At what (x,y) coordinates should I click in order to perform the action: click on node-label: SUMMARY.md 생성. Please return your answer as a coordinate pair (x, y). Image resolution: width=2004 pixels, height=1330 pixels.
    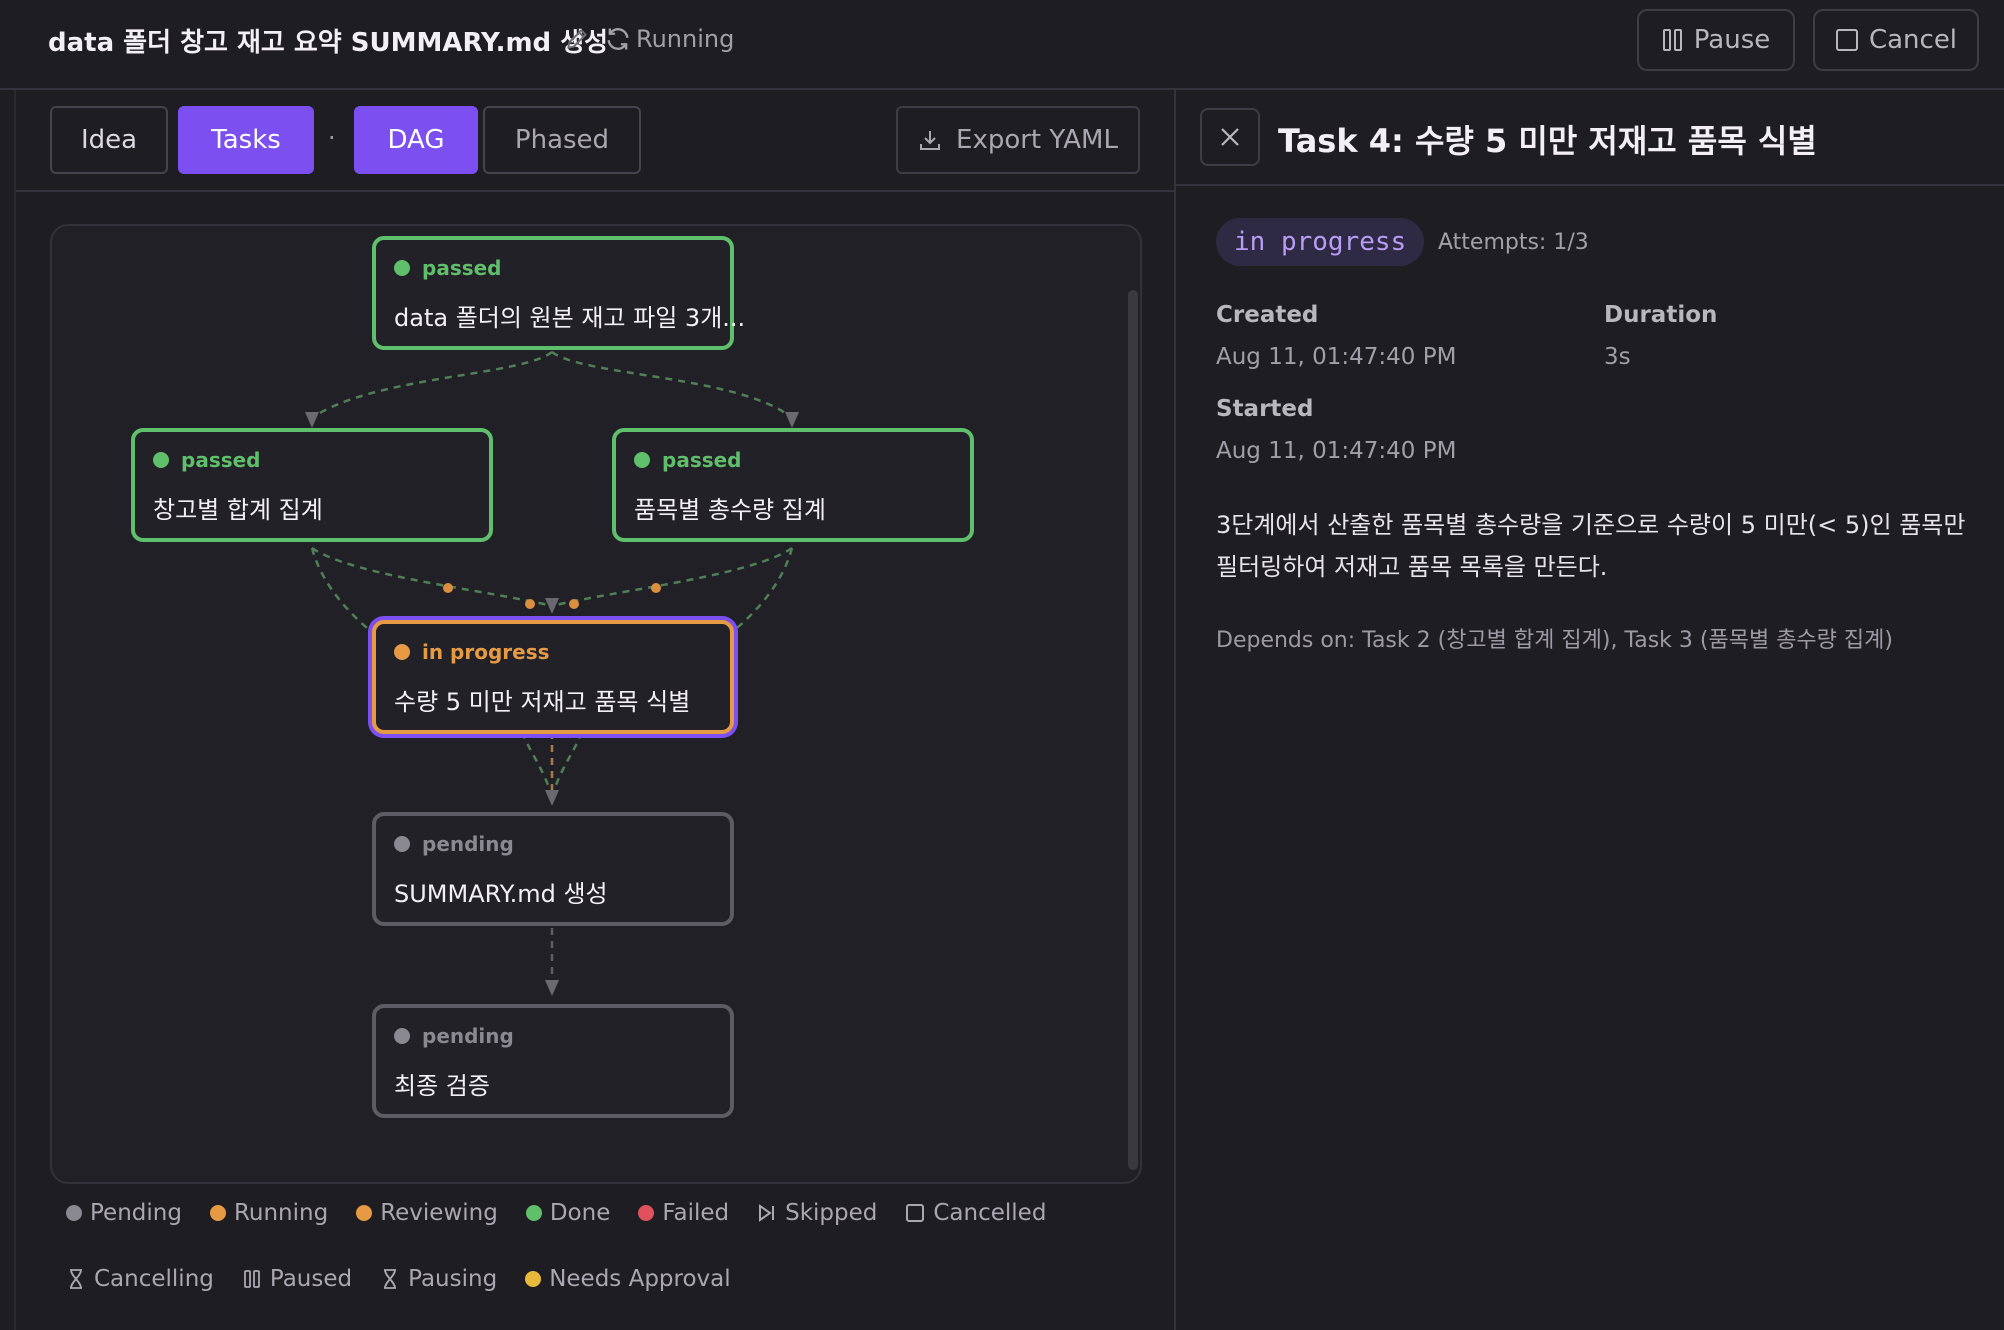
    Looking at the image, I should click on (501, 894).